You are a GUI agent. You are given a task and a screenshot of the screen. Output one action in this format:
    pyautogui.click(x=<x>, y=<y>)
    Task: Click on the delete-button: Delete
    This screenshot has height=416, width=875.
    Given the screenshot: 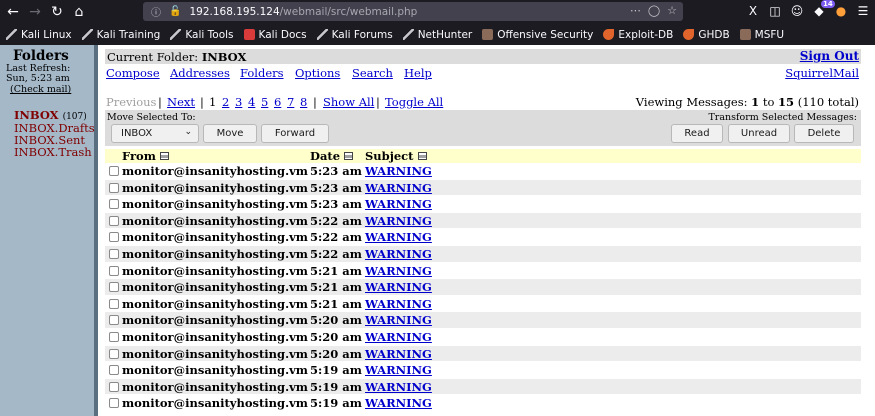 What is the action you would take?
    pyautogui.click(x=824, y=133)
    